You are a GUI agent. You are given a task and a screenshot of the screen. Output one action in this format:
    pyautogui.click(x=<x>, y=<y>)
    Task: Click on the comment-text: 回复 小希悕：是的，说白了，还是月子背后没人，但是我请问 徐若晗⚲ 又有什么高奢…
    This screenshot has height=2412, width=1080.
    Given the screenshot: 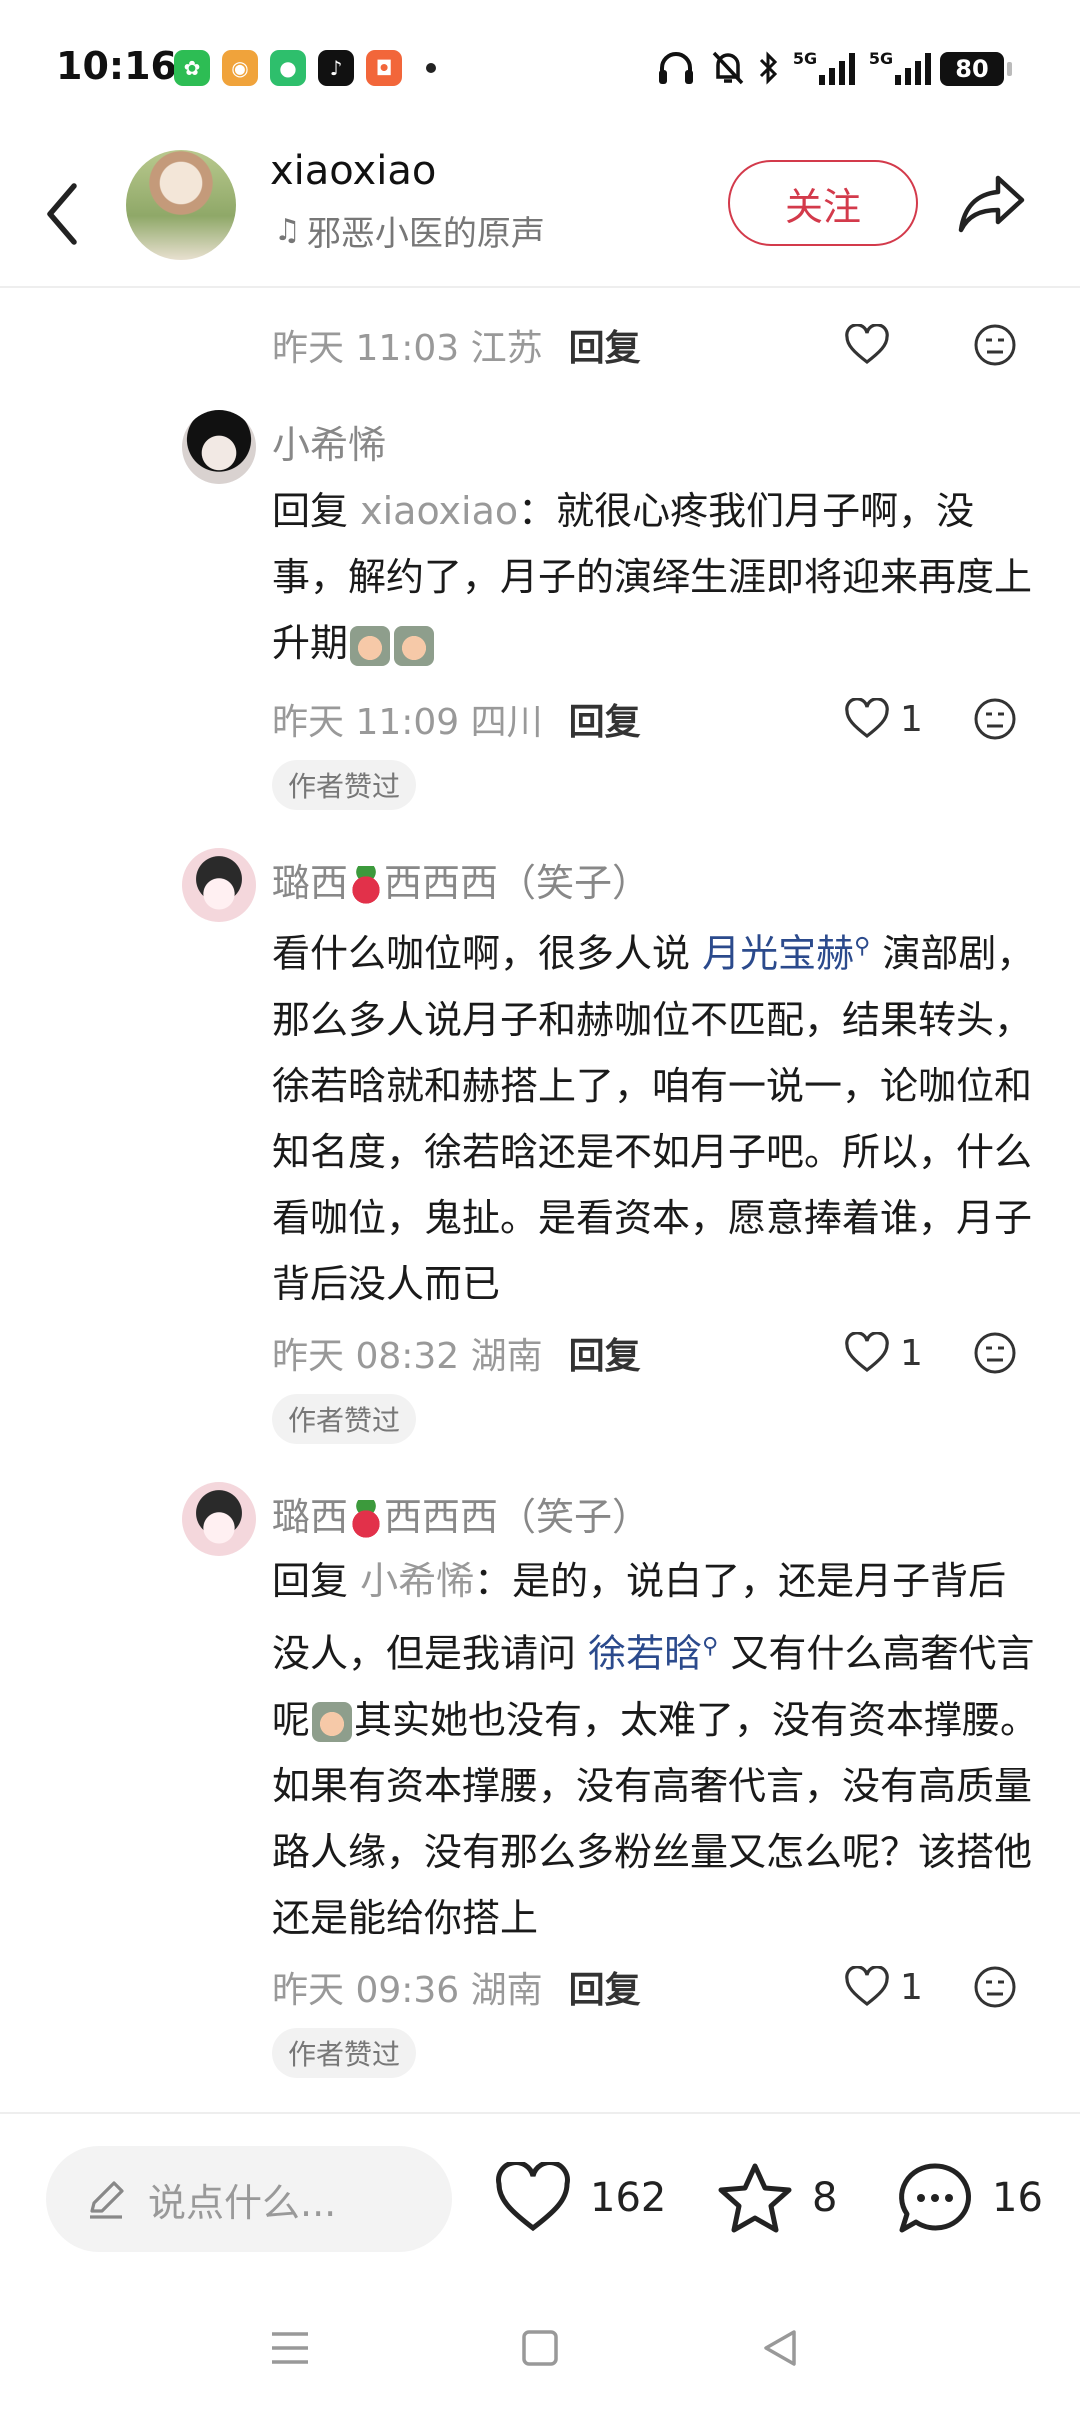 What is the action you would take?
    pyautogui.click(x=657, y=1749)
    